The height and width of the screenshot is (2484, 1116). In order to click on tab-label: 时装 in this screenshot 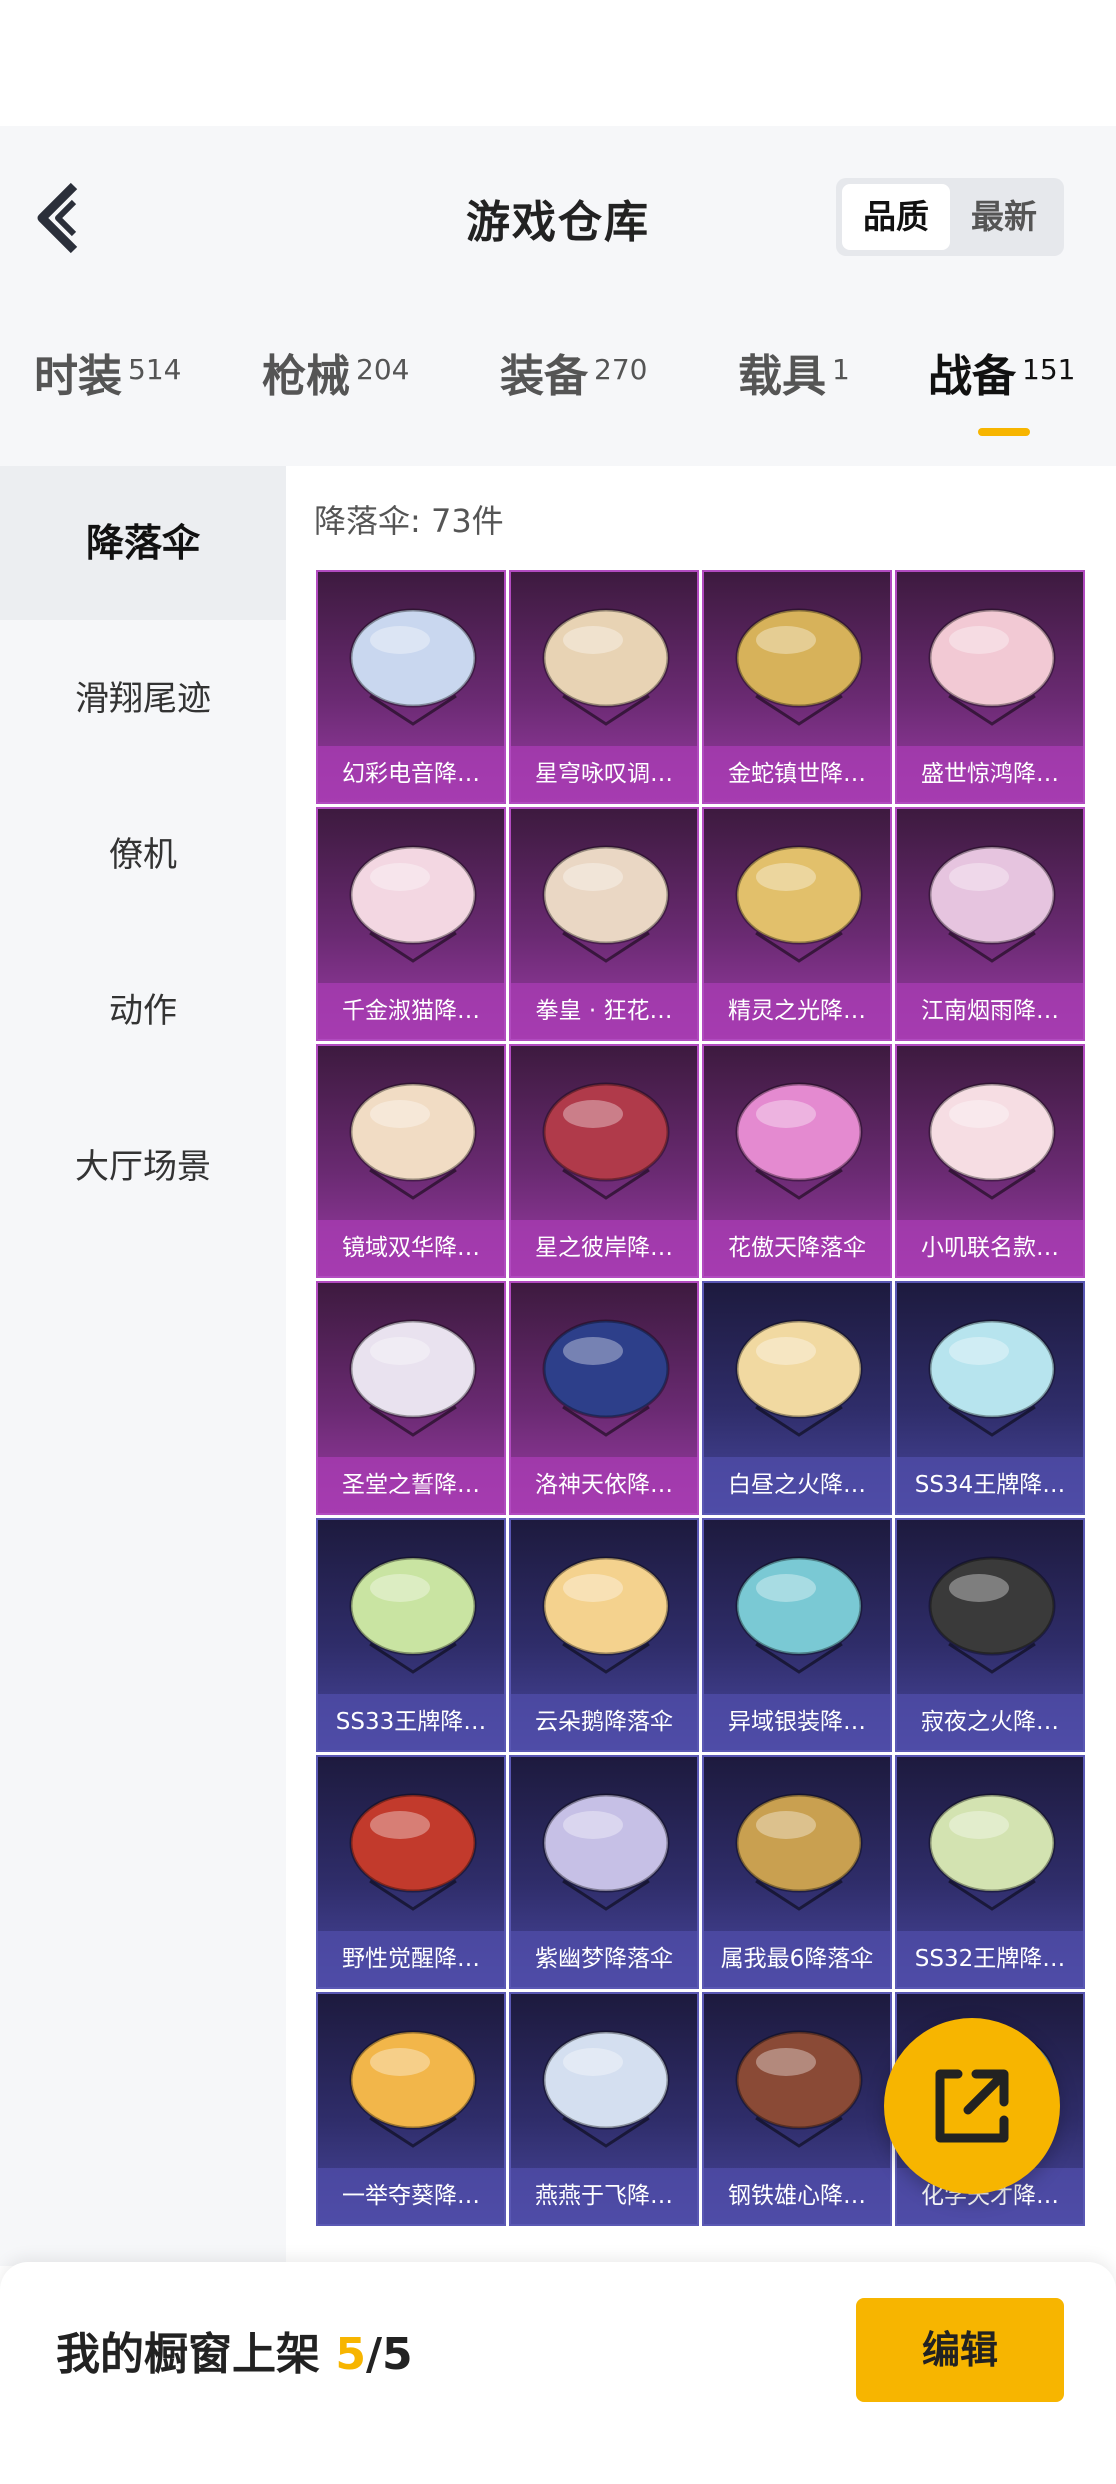, I will do `click(78, 376)`.